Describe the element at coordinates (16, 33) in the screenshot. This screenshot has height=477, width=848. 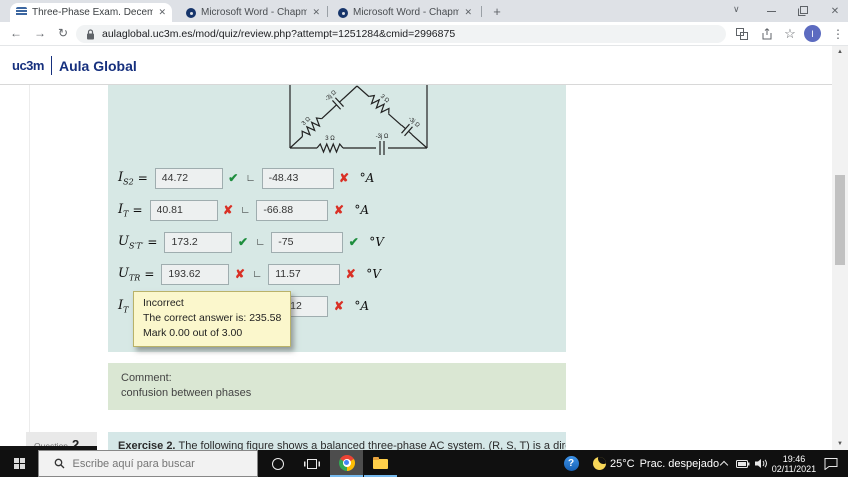
I see `back-button: ←` at that location.